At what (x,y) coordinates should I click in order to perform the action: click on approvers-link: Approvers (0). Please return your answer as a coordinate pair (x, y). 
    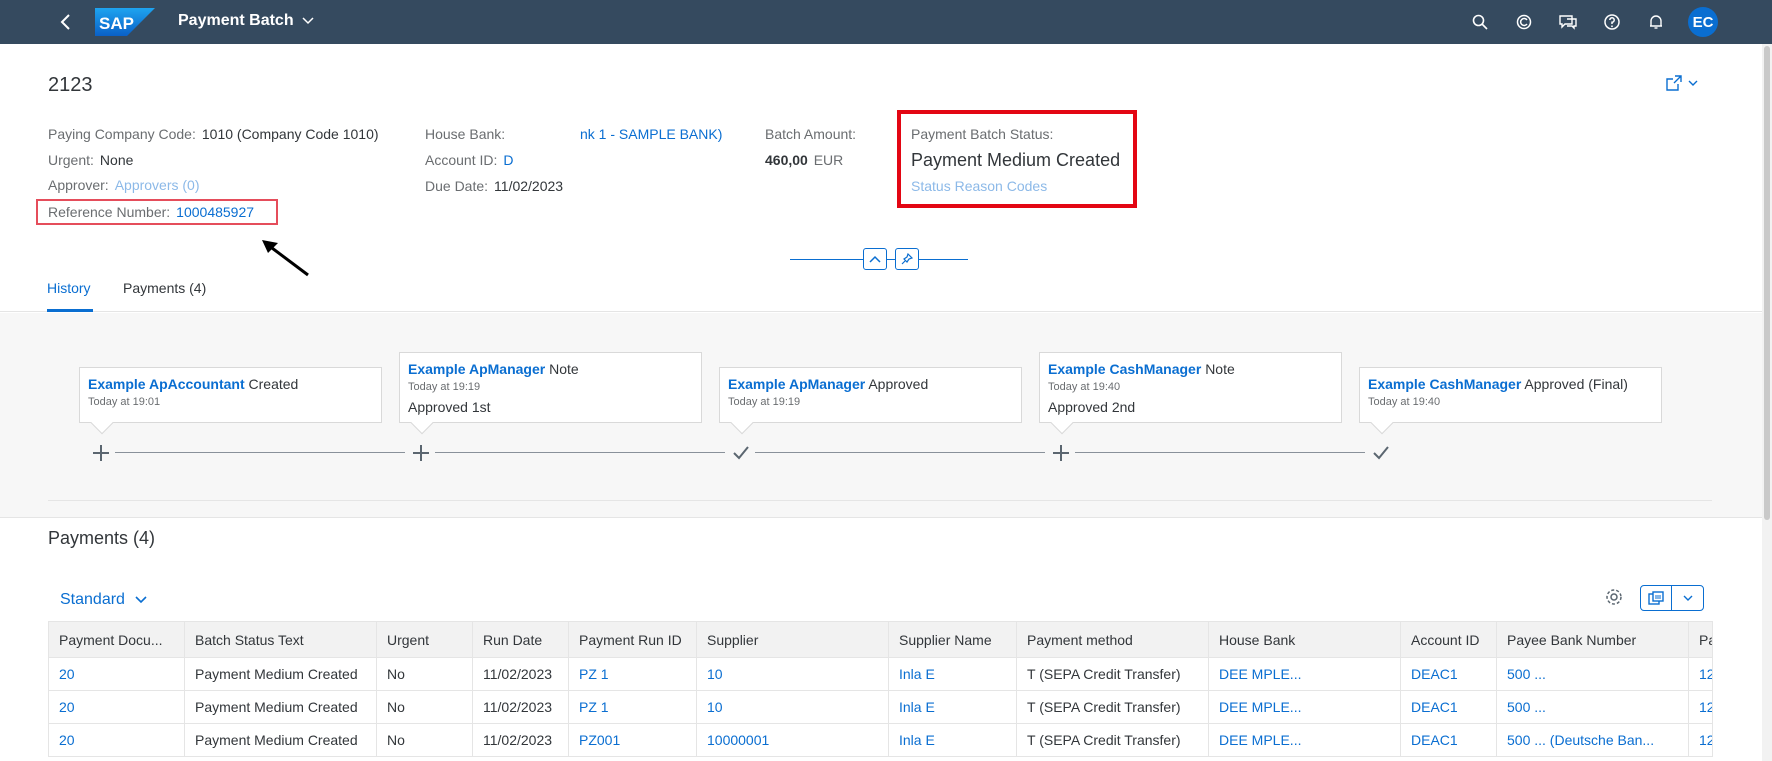
    Looking at the image, I should click on (157, 185).